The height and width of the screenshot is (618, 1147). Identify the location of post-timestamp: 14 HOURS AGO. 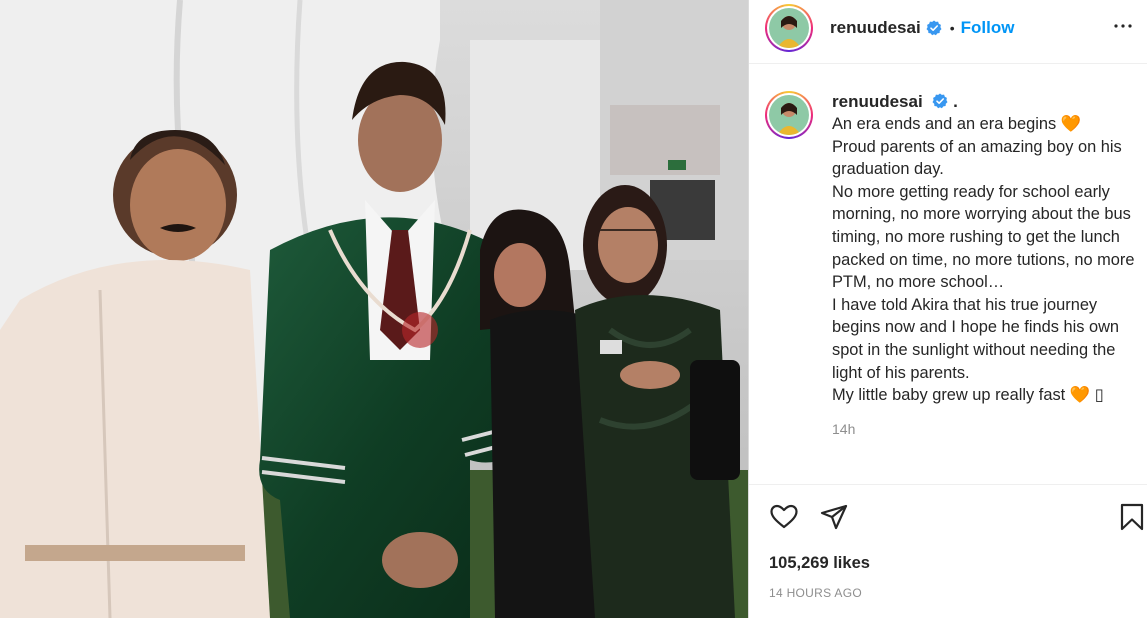
(815, 593).